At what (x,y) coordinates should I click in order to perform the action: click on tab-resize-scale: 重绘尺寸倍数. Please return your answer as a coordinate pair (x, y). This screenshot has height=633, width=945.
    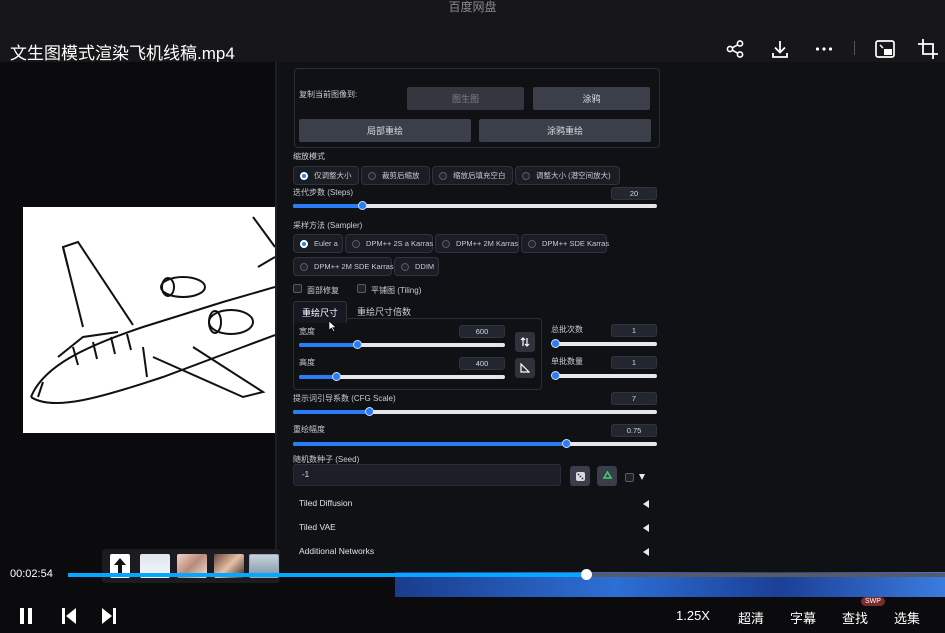
    Looking at the image, I should click on (384, 311).